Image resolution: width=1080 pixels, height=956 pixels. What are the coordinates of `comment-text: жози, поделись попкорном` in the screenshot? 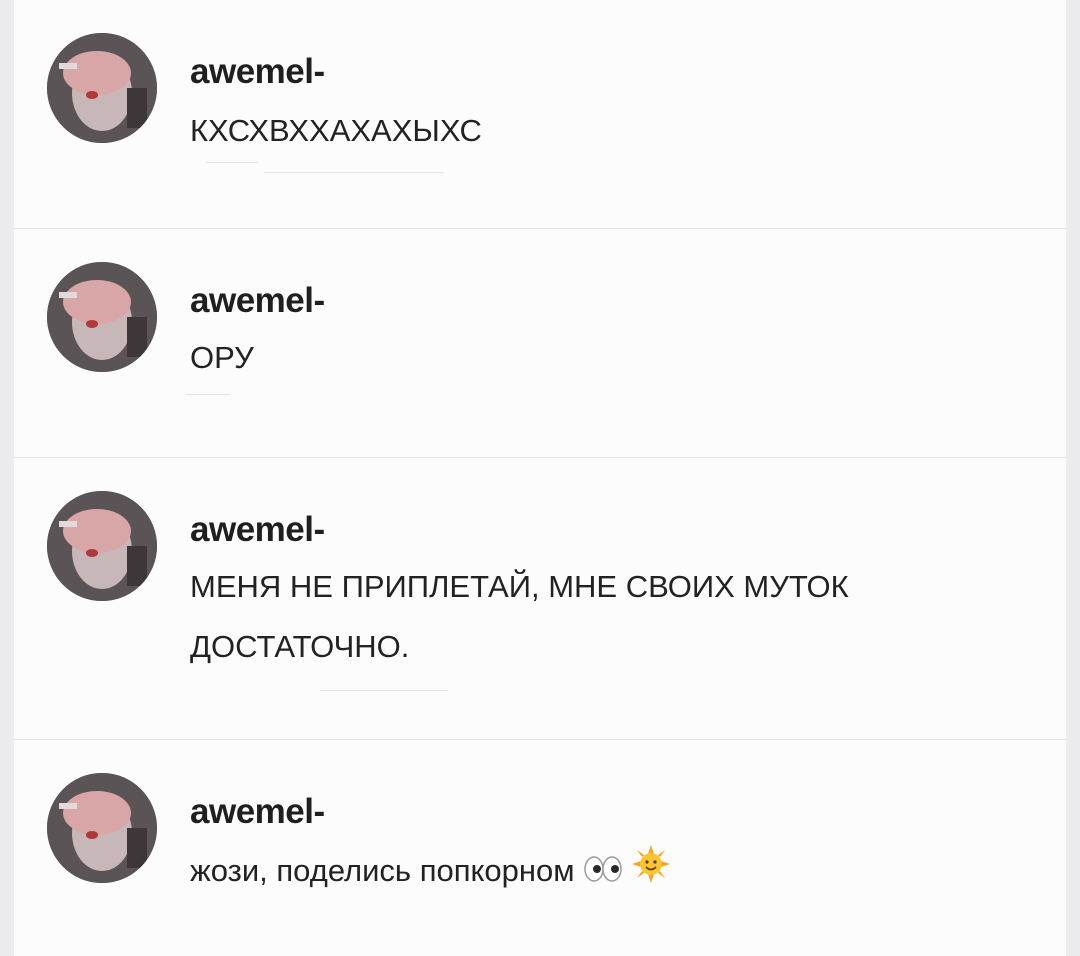 It's located at (540, 872).